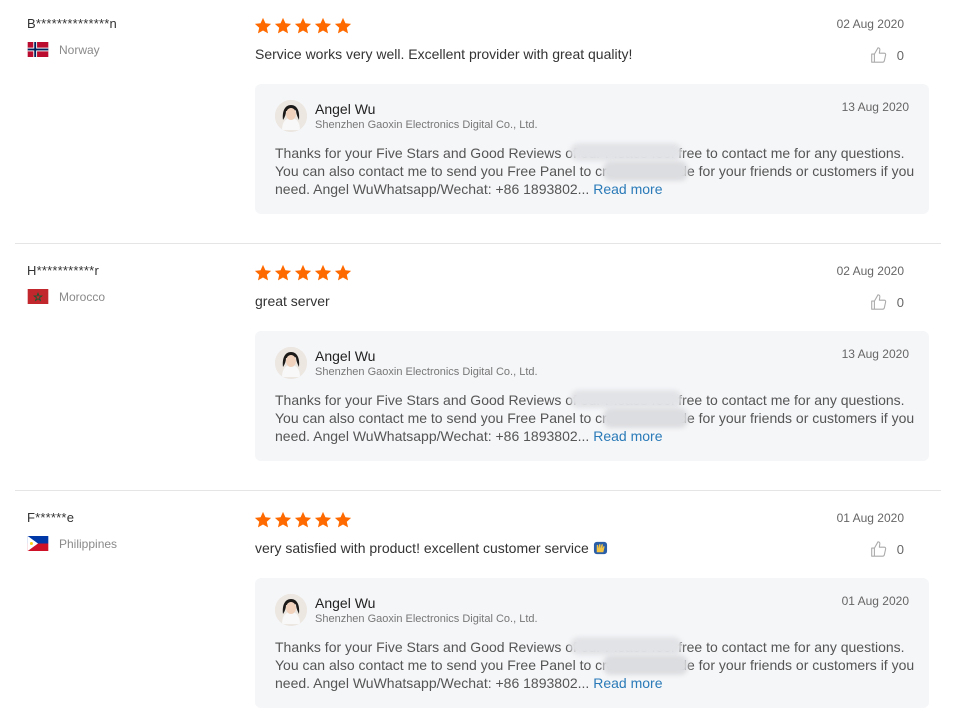 The width and height of the screenshot is (956, 708). What do you see at coordinates (79, 49) in the screenshot?
I see `country-name: Norway` at bounding box center [79, 49].